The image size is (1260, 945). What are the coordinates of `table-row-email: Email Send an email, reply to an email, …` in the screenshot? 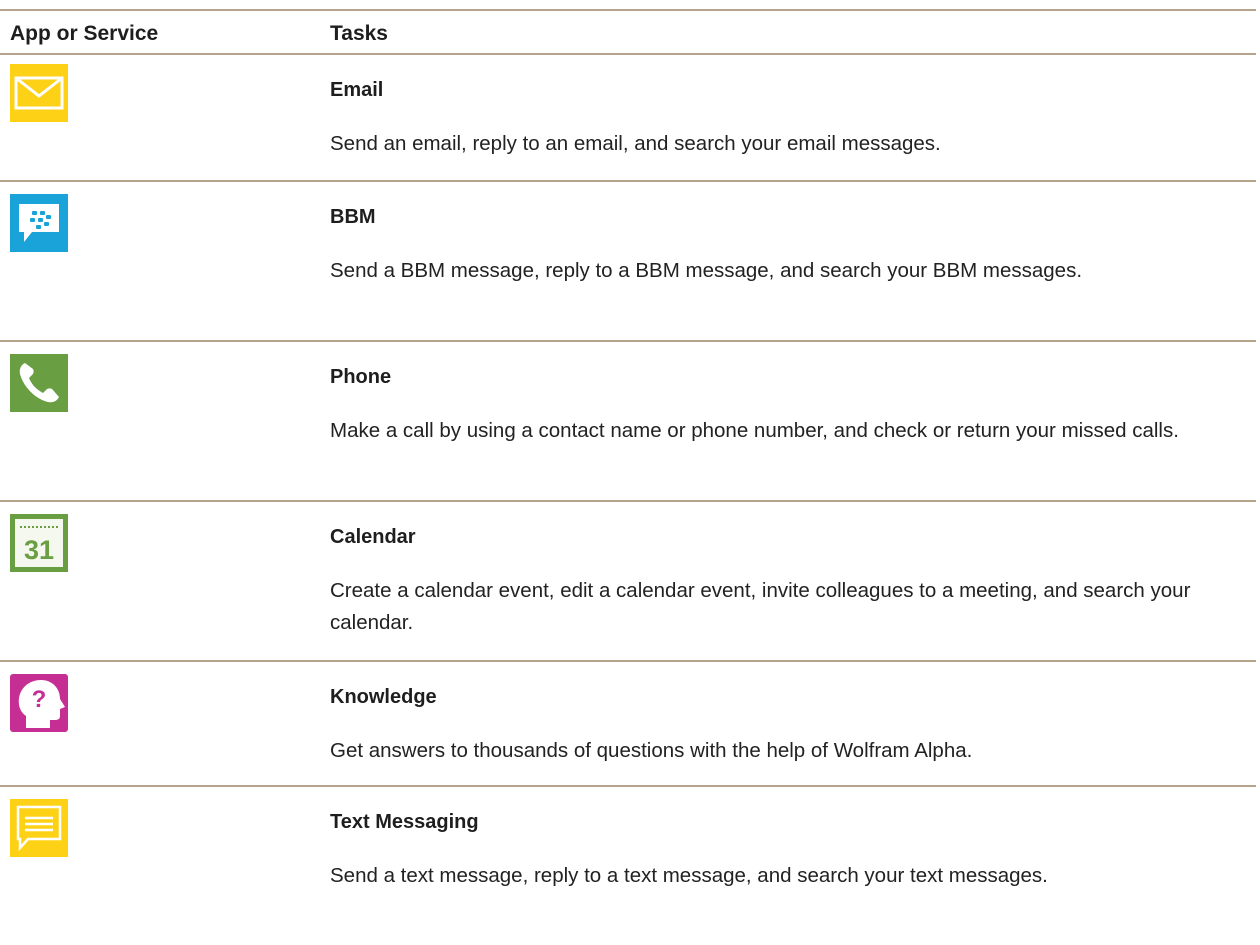 It's located at (628, 116).